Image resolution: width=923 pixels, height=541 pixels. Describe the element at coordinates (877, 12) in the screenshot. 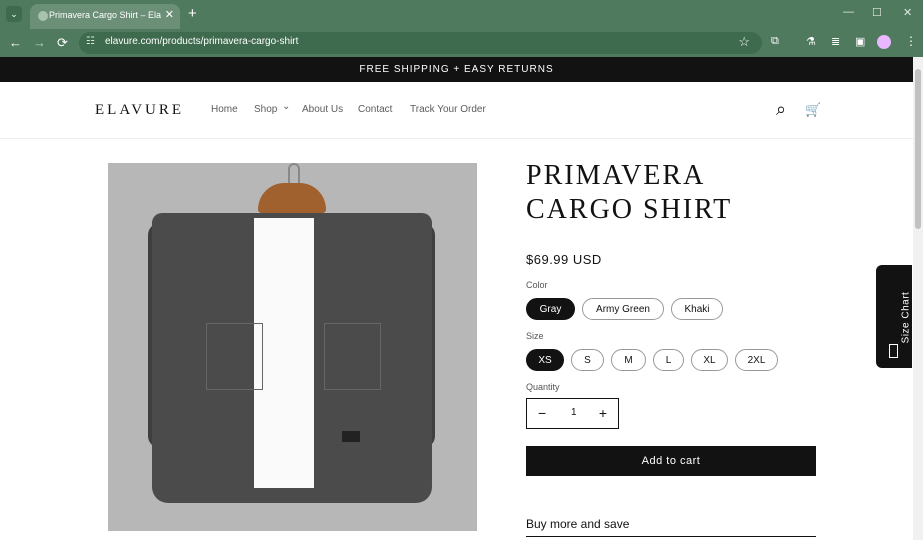

I see `maximize-icon: ☐` at that location.